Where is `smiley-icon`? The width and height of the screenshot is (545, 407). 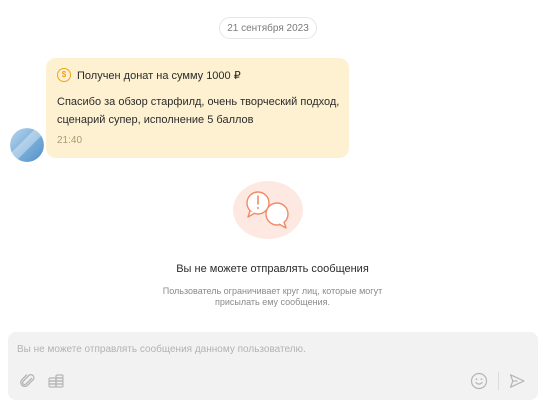
smiley-icon is located at coordinates (479, 381).